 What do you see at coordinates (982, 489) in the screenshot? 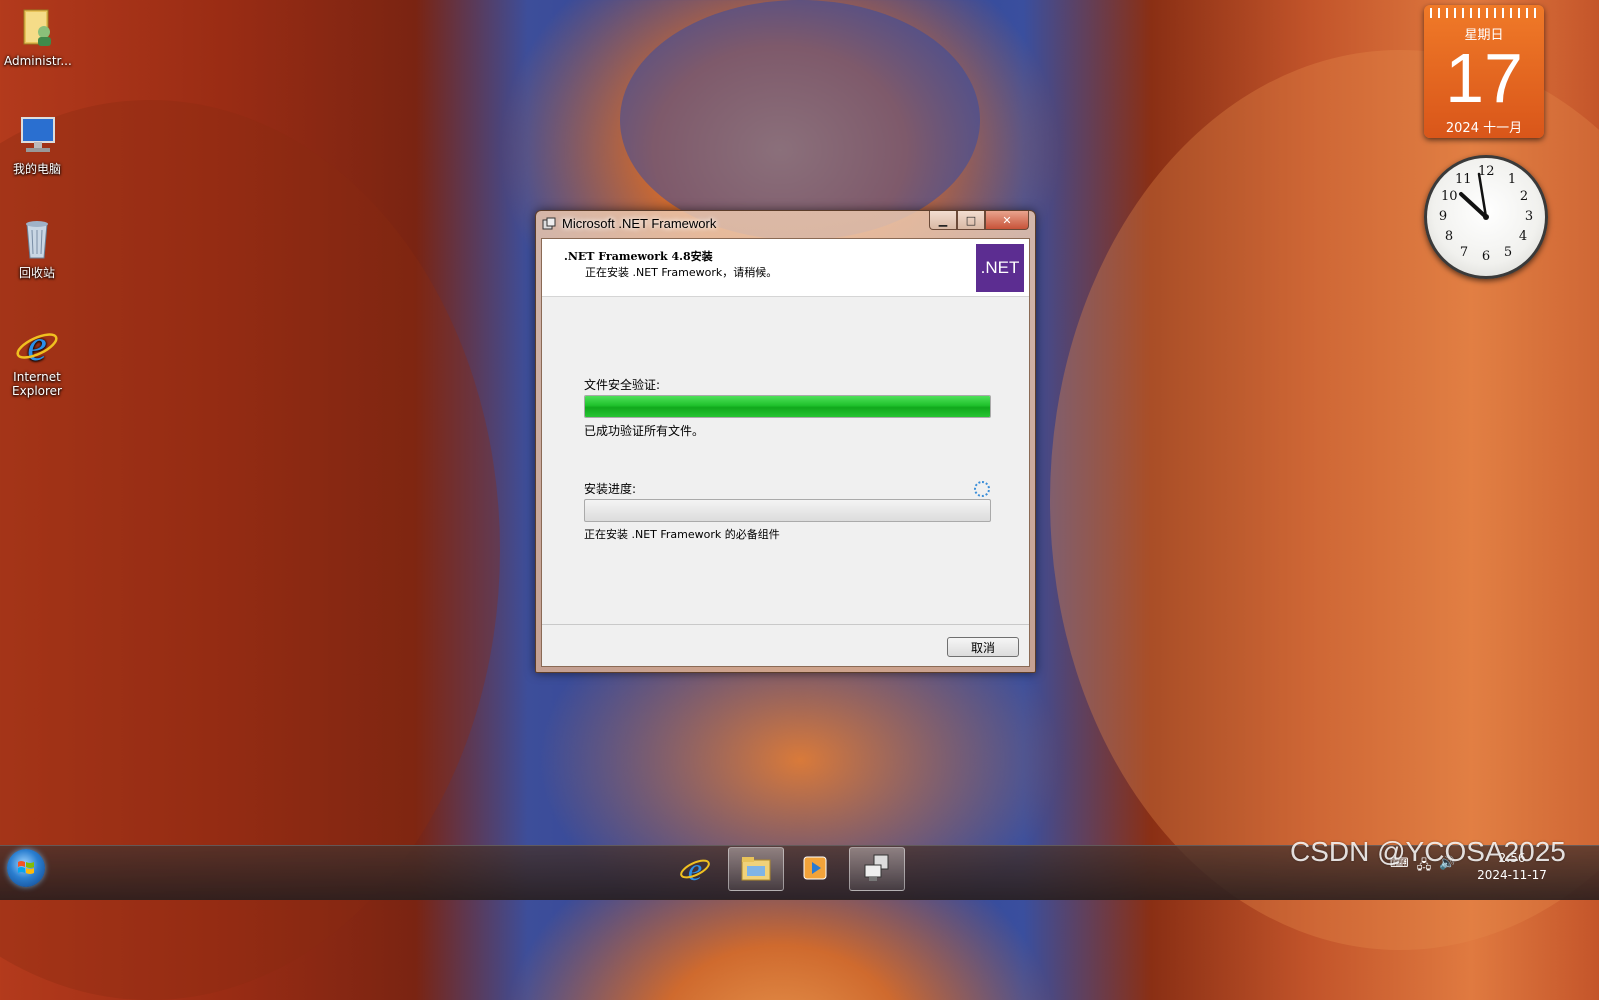
I see `busy-spinner-icon` at bounding box center [982, 489].